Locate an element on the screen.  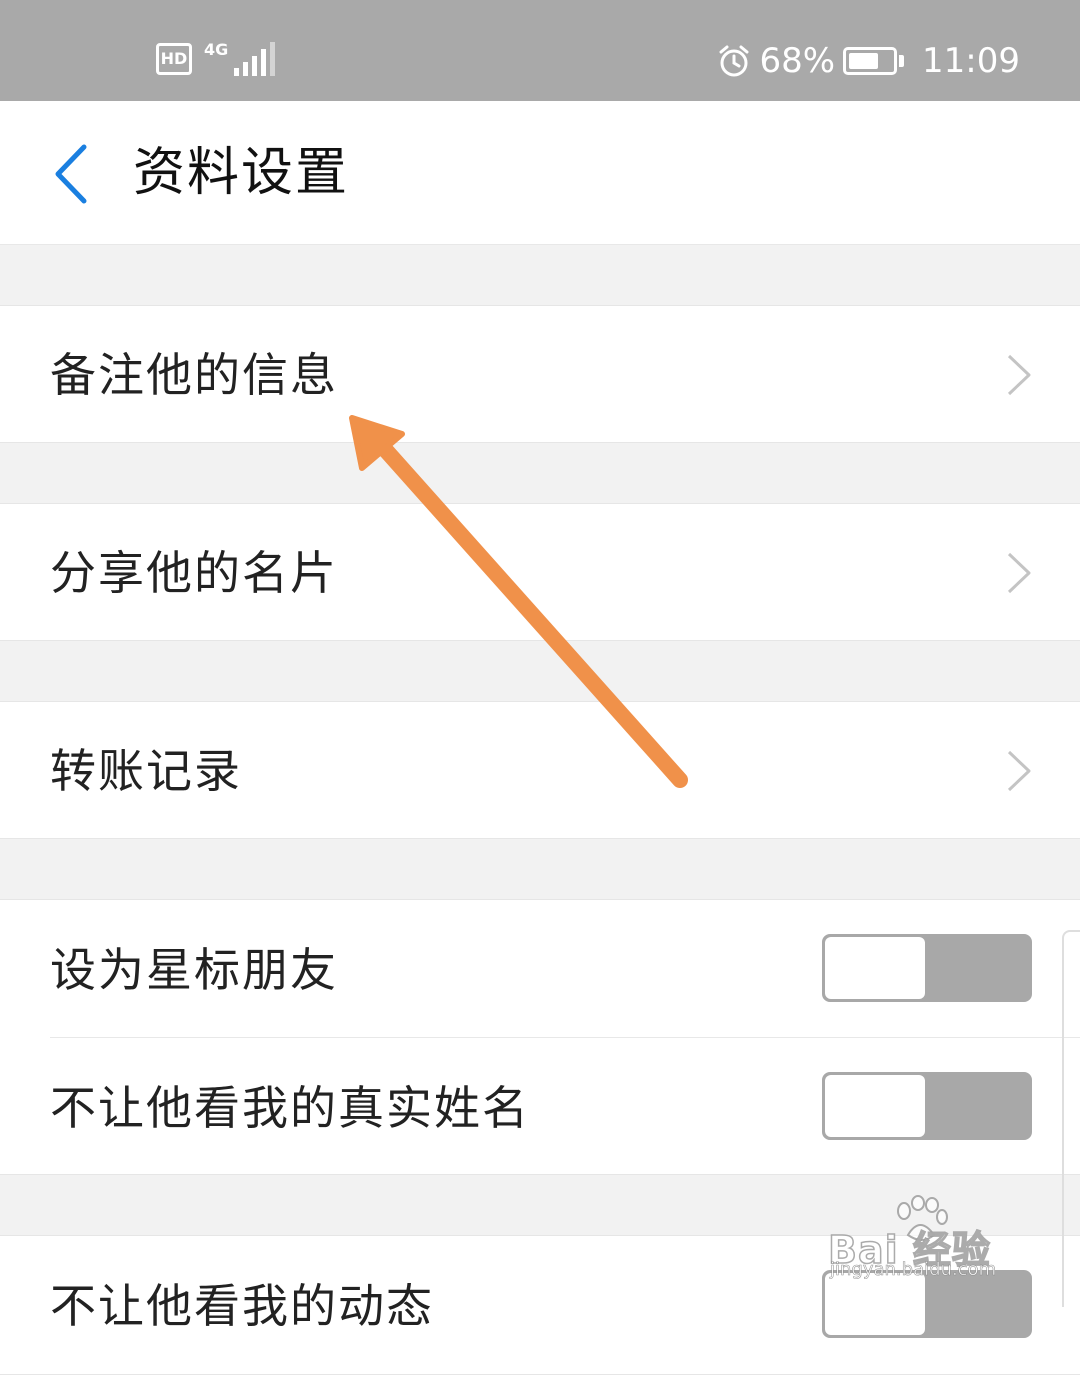
clock: 11:09 is located at coordinates (971, 61).